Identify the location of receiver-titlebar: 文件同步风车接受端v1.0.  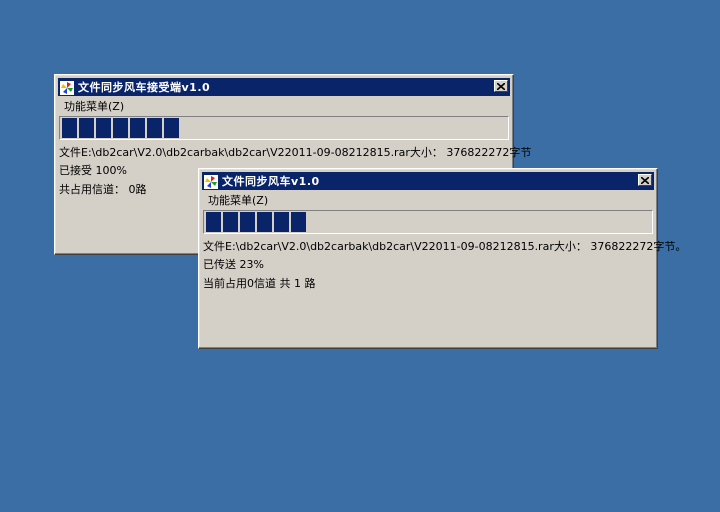
(284, 87).